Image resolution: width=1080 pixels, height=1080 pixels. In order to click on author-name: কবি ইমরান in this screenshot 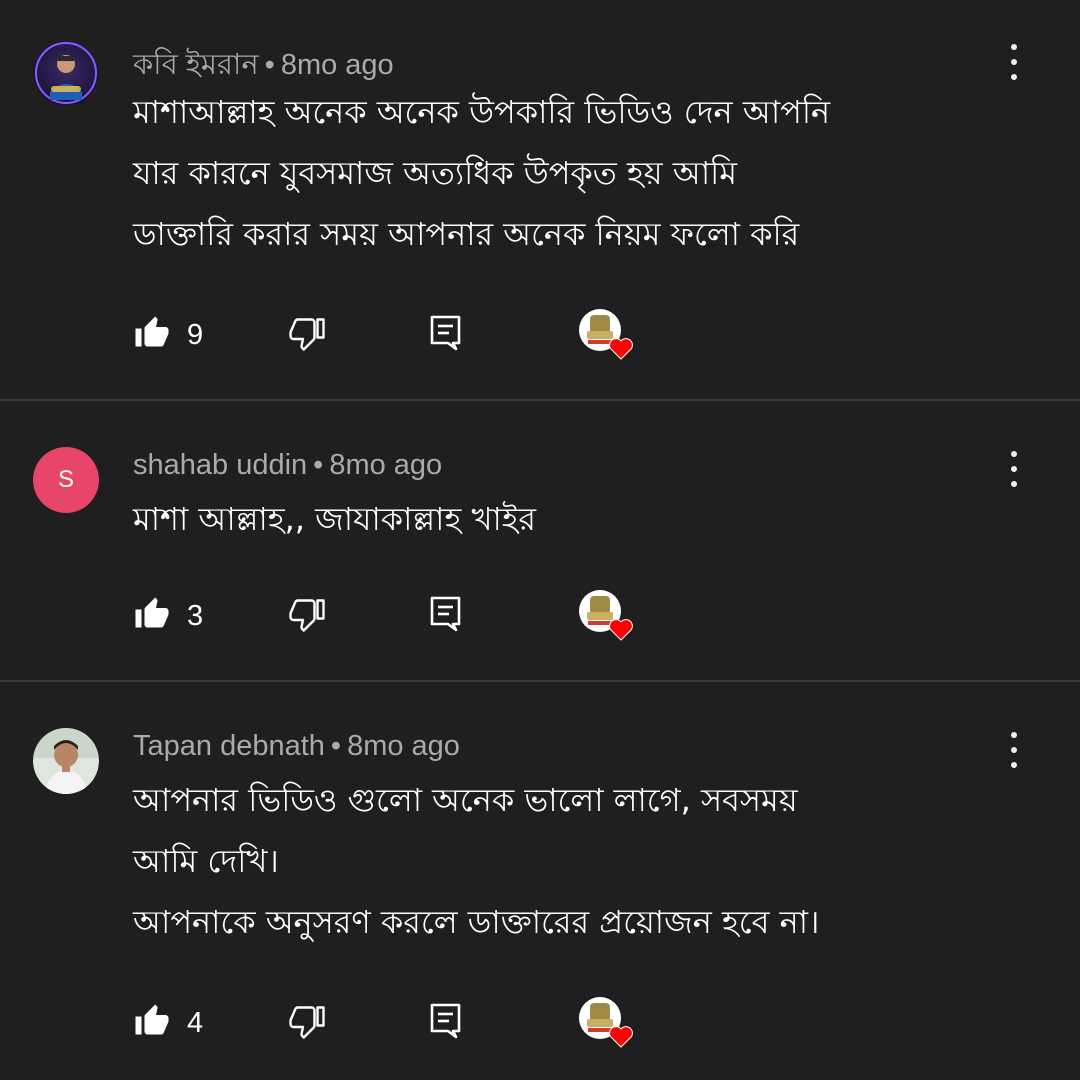, I will do `click(196, 65)`.